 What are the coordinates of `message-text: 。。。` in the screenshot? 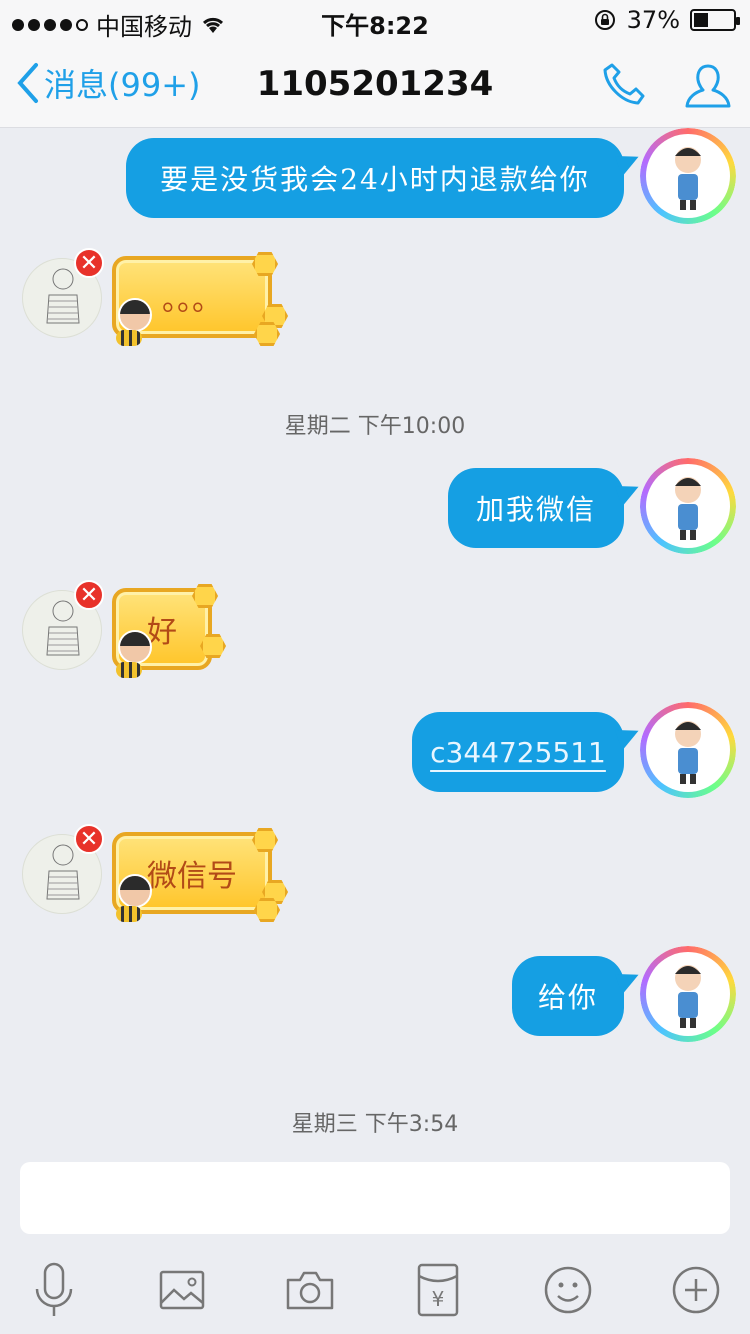 It's located at (192, 300).